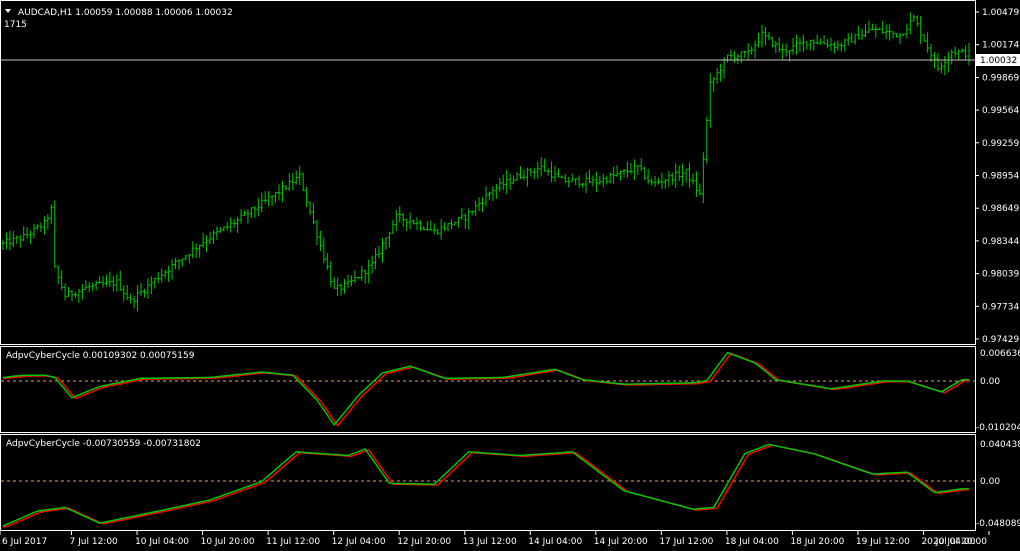  I want to click on time-axis-label: 20 Jul 20:00, so click(960, 542).